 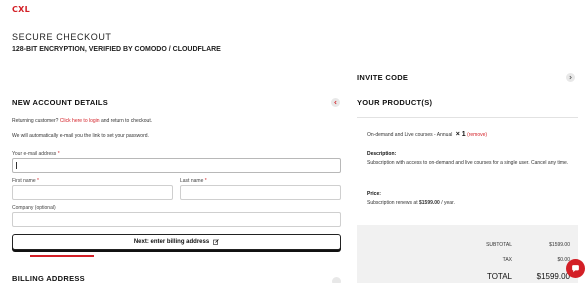 What do you see at coordinates (25, 181) in the screenshot?
I see `first-name-label: First name *` at bounding box center [25, 181].